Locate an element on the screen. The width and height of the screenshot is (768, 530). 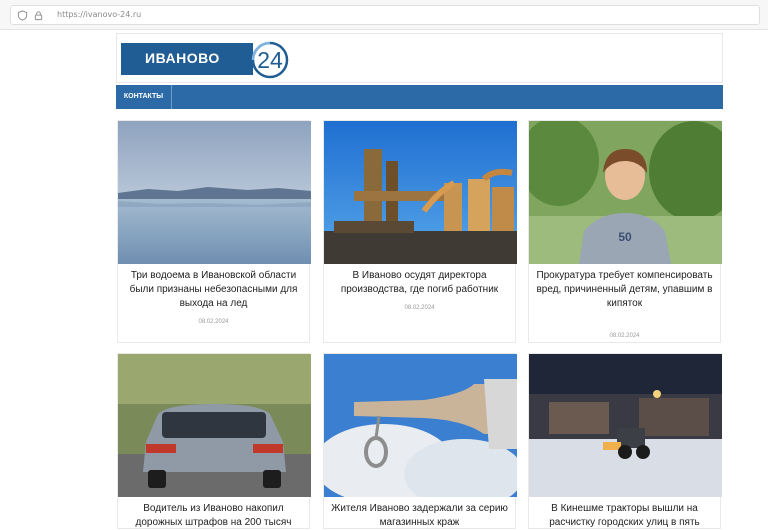
frozen-lake-photo is located at coordinates (214, 192).